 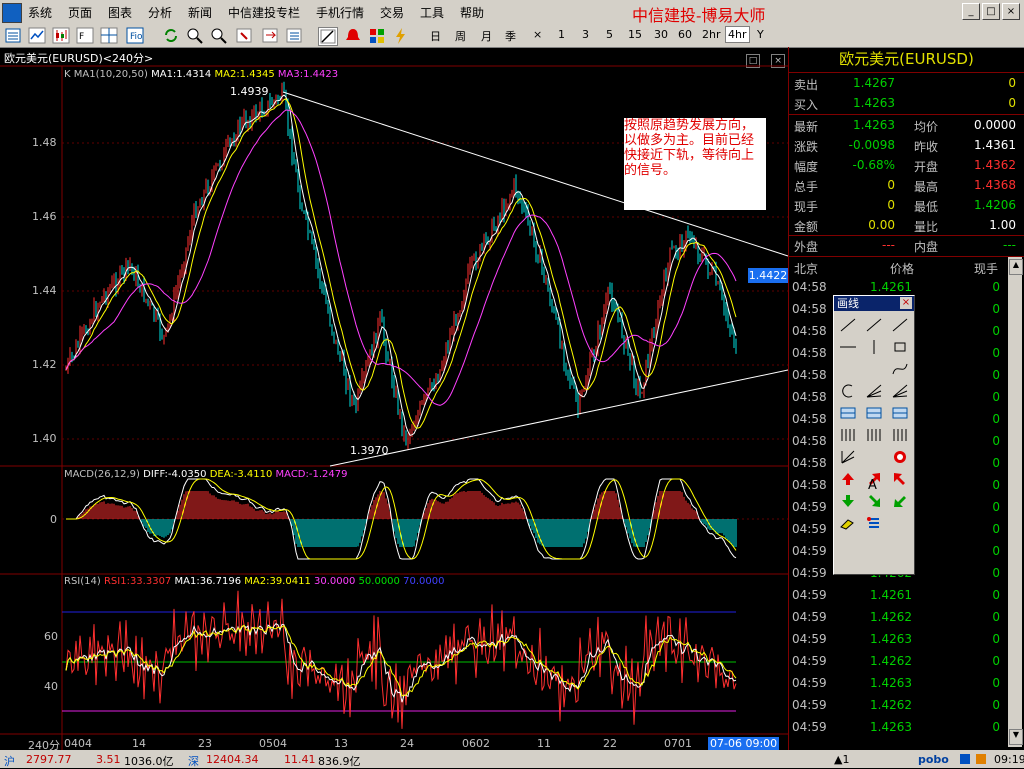 I want to click on period-5min: 5, so click(x=609, y=34).